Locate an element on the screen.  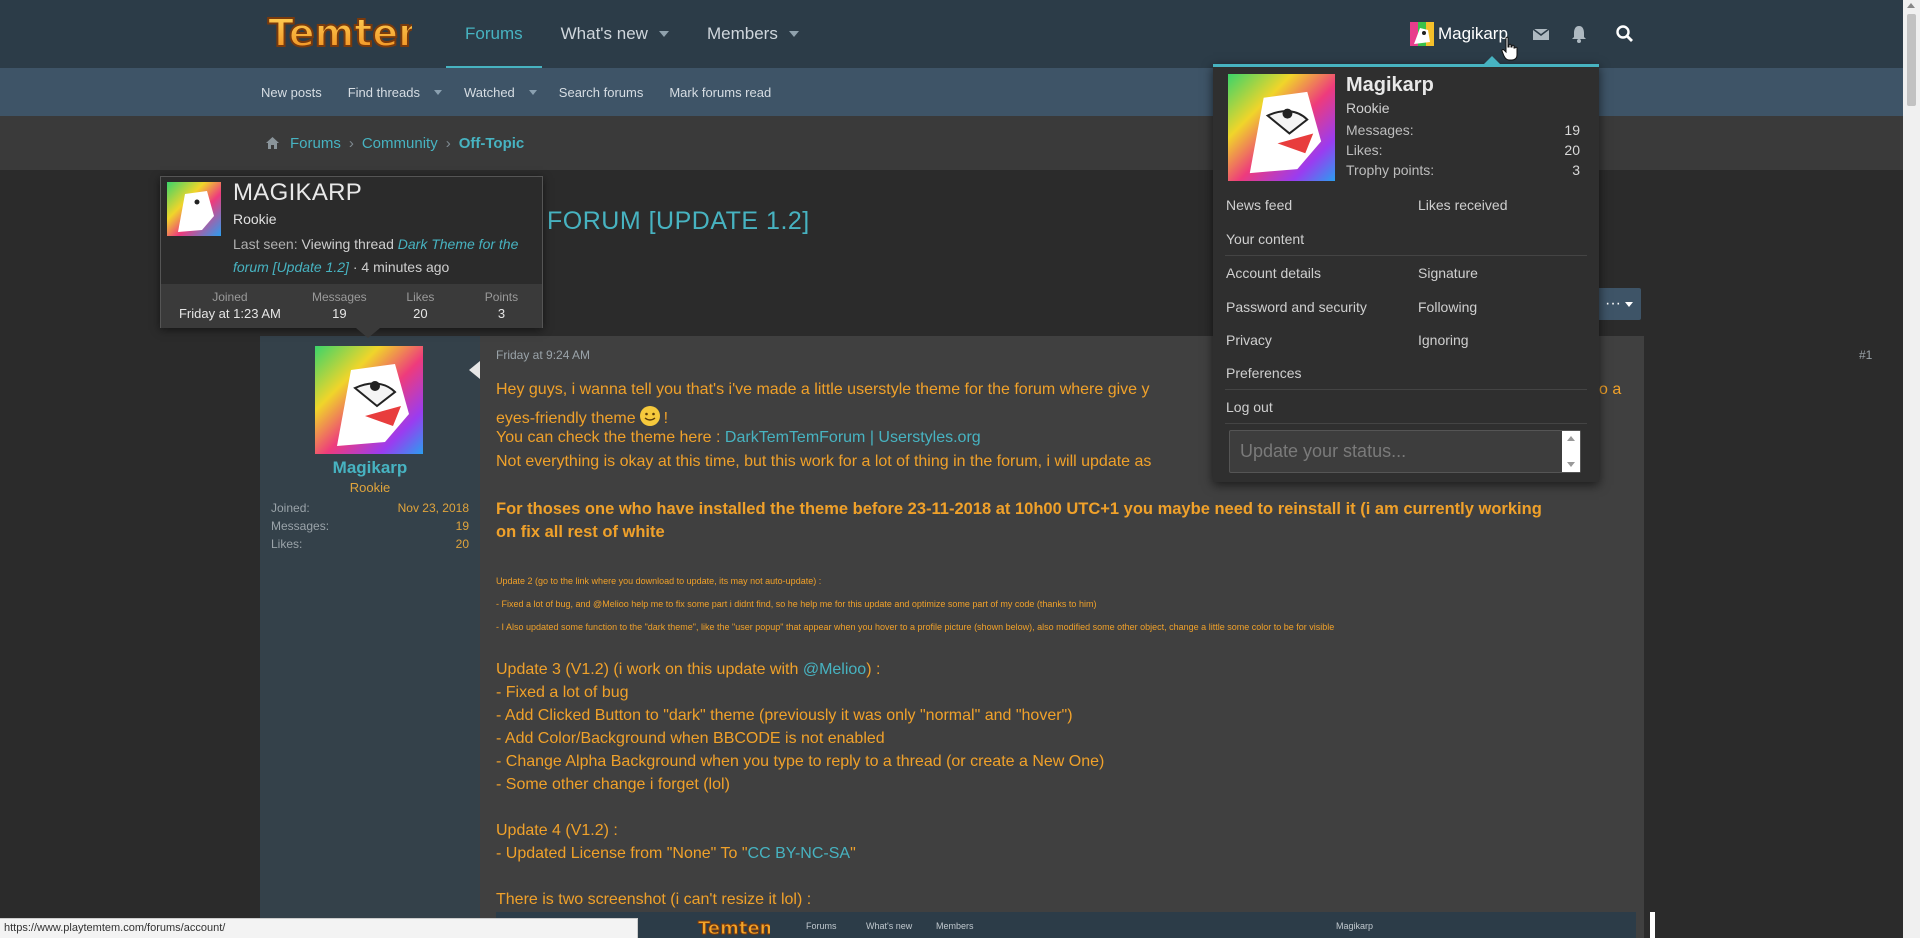
menu-ignoring: Ignoring is located at coordinates (1443, 340).